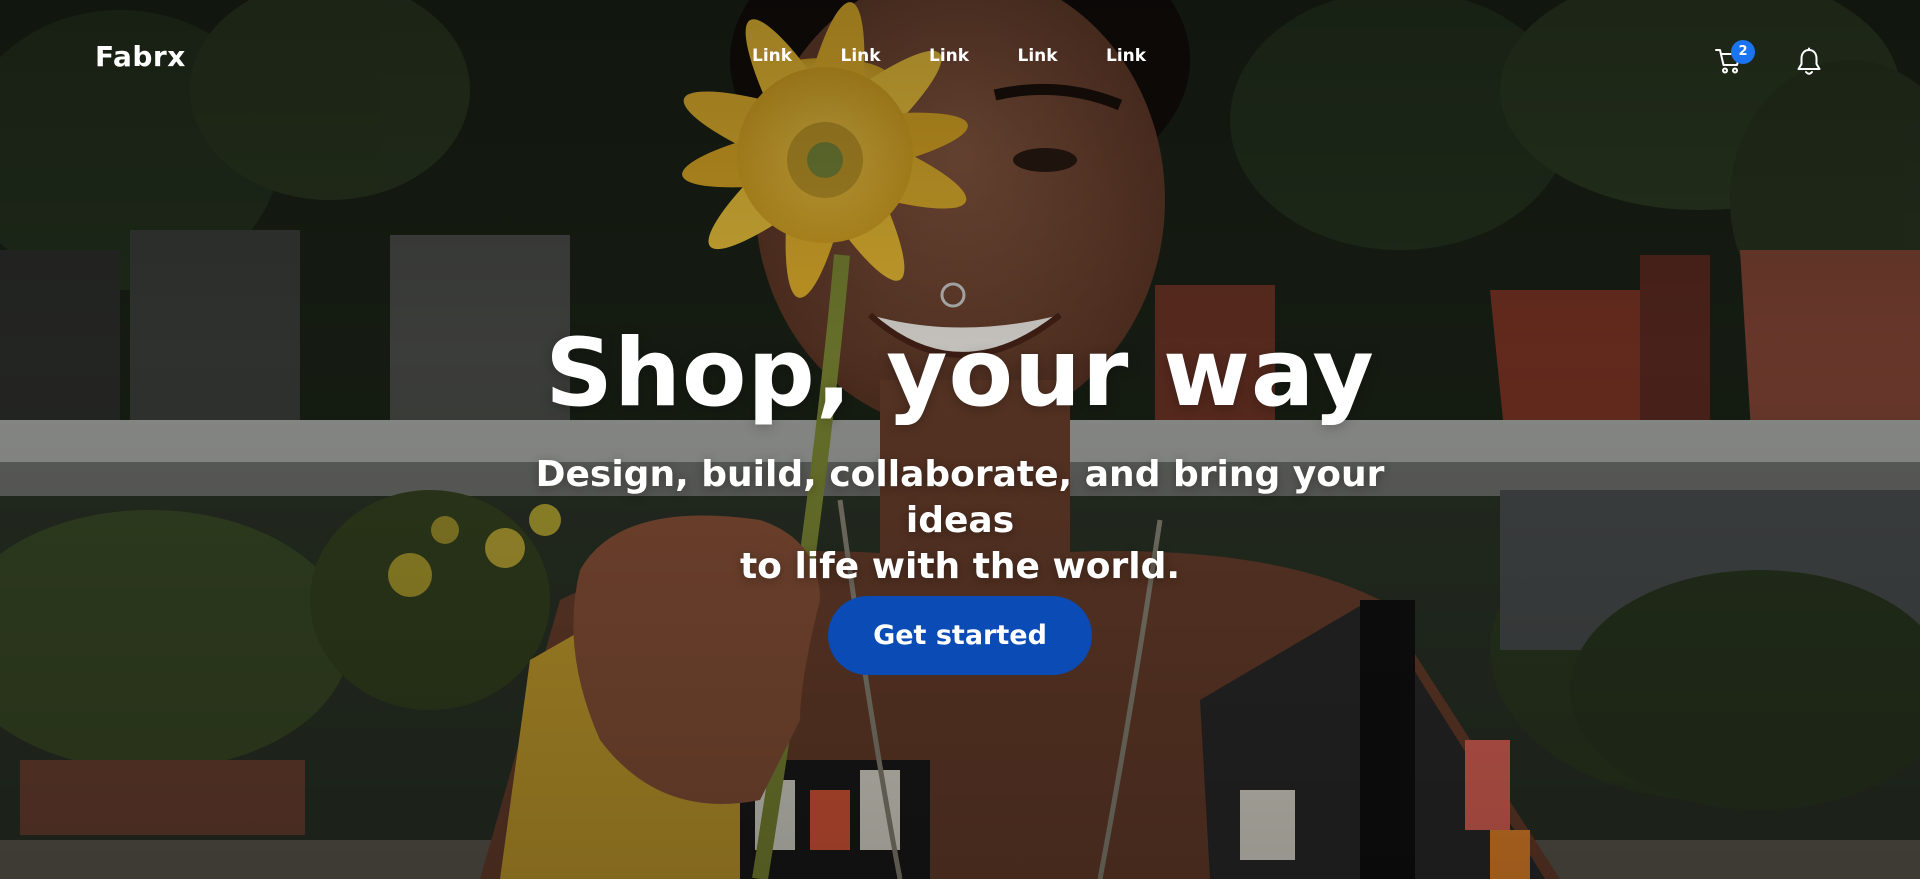 The image size is (1920, 879). I want to click on notifications-button, so click(1809, 62).